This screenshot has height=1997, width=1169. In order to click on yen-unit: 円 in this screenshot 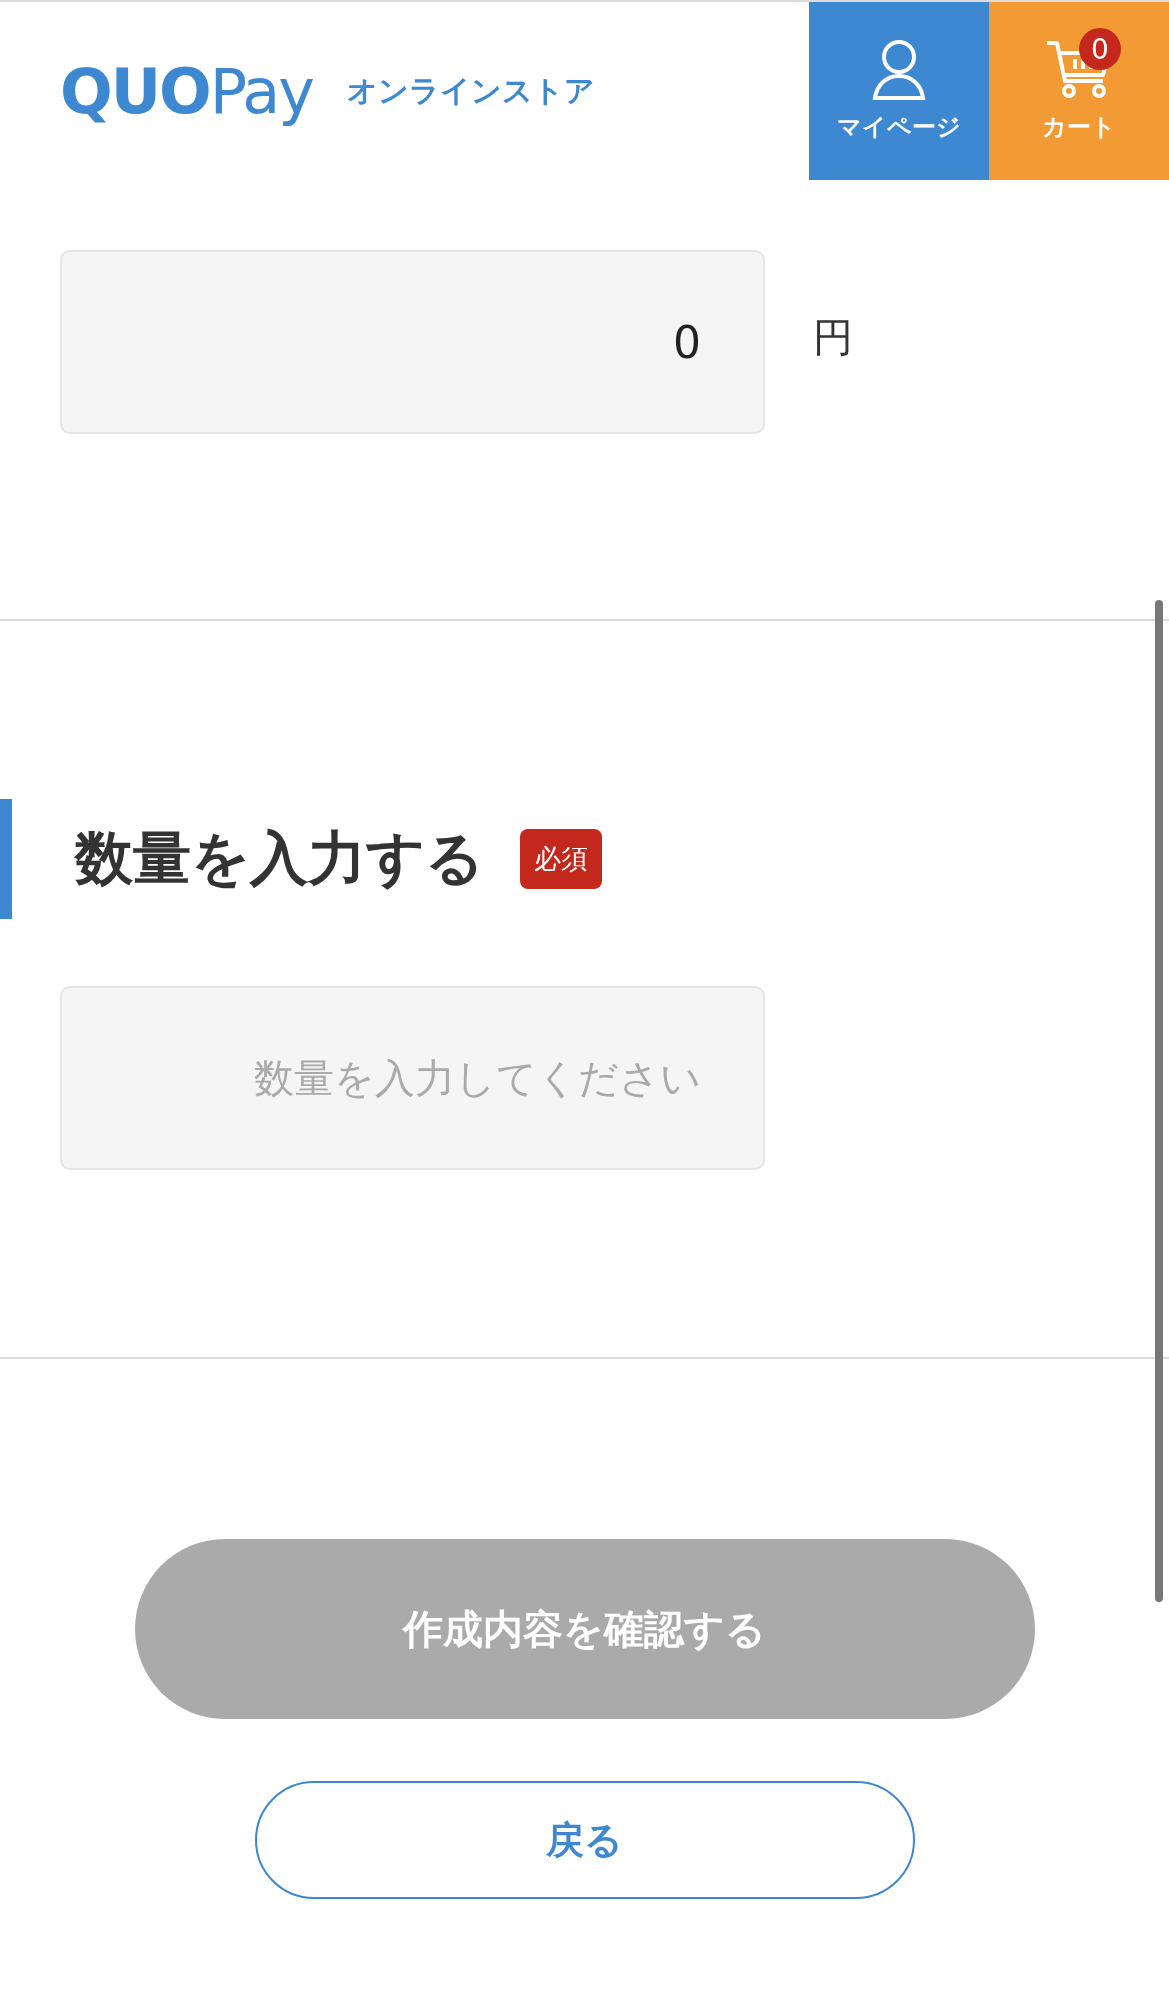, I will do `click(833, 337)`.